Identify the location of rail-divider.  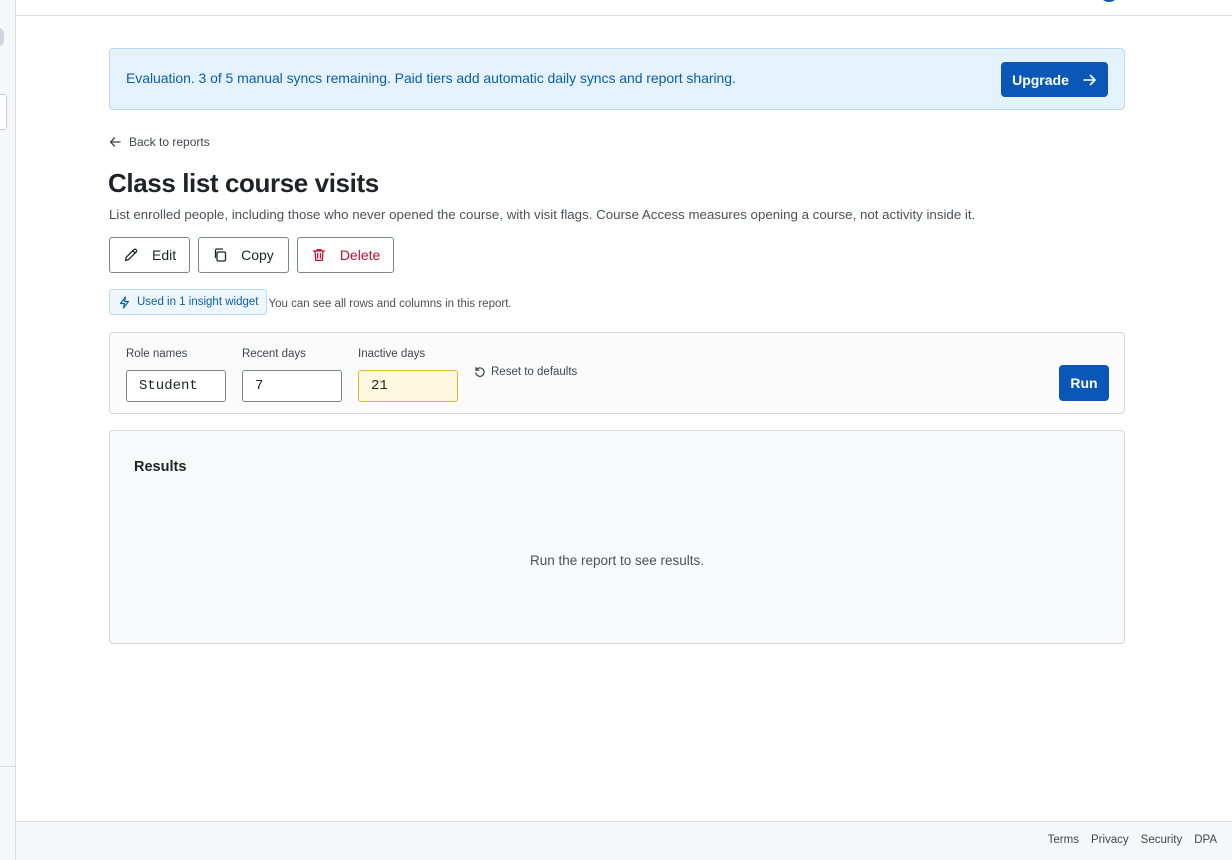
(8, 766).